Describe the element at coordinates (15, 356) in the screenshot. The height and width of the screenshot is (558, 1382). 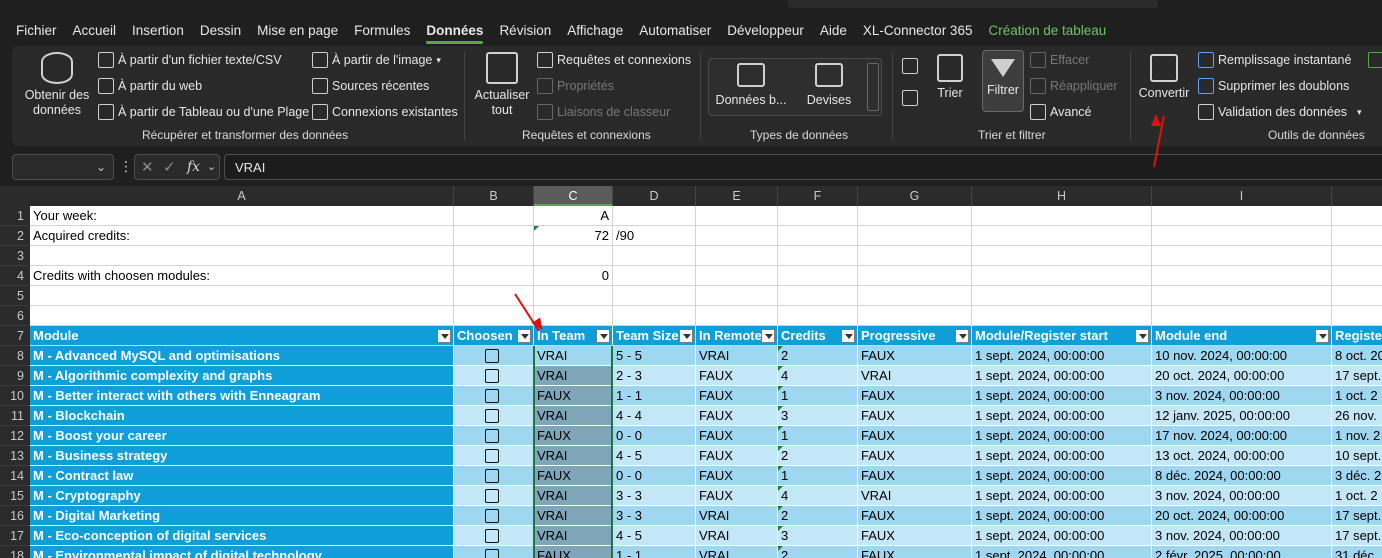
I see `row-header: 8` at that location.